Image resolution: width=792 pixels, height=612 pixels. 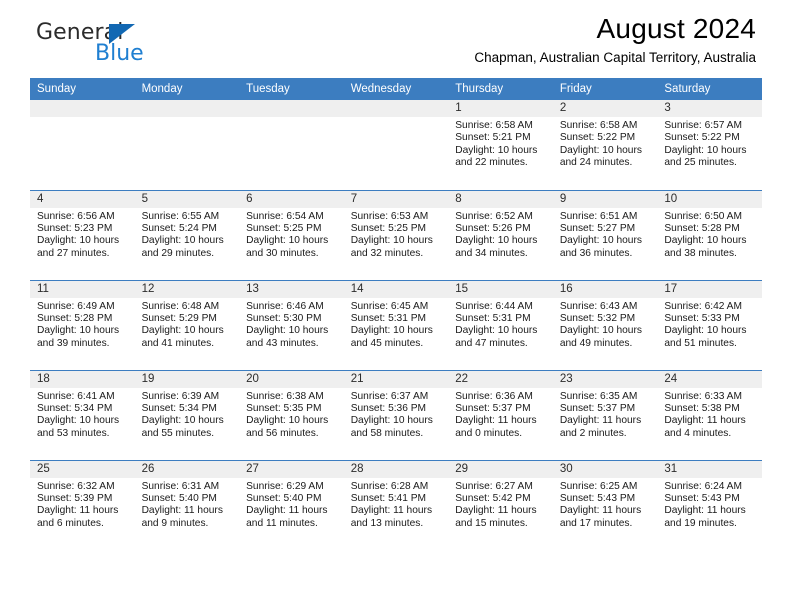 What do you see at coordinates (187, 379) in the screenshot?
I see `day-number: 19` at bounding box center [187, 379].